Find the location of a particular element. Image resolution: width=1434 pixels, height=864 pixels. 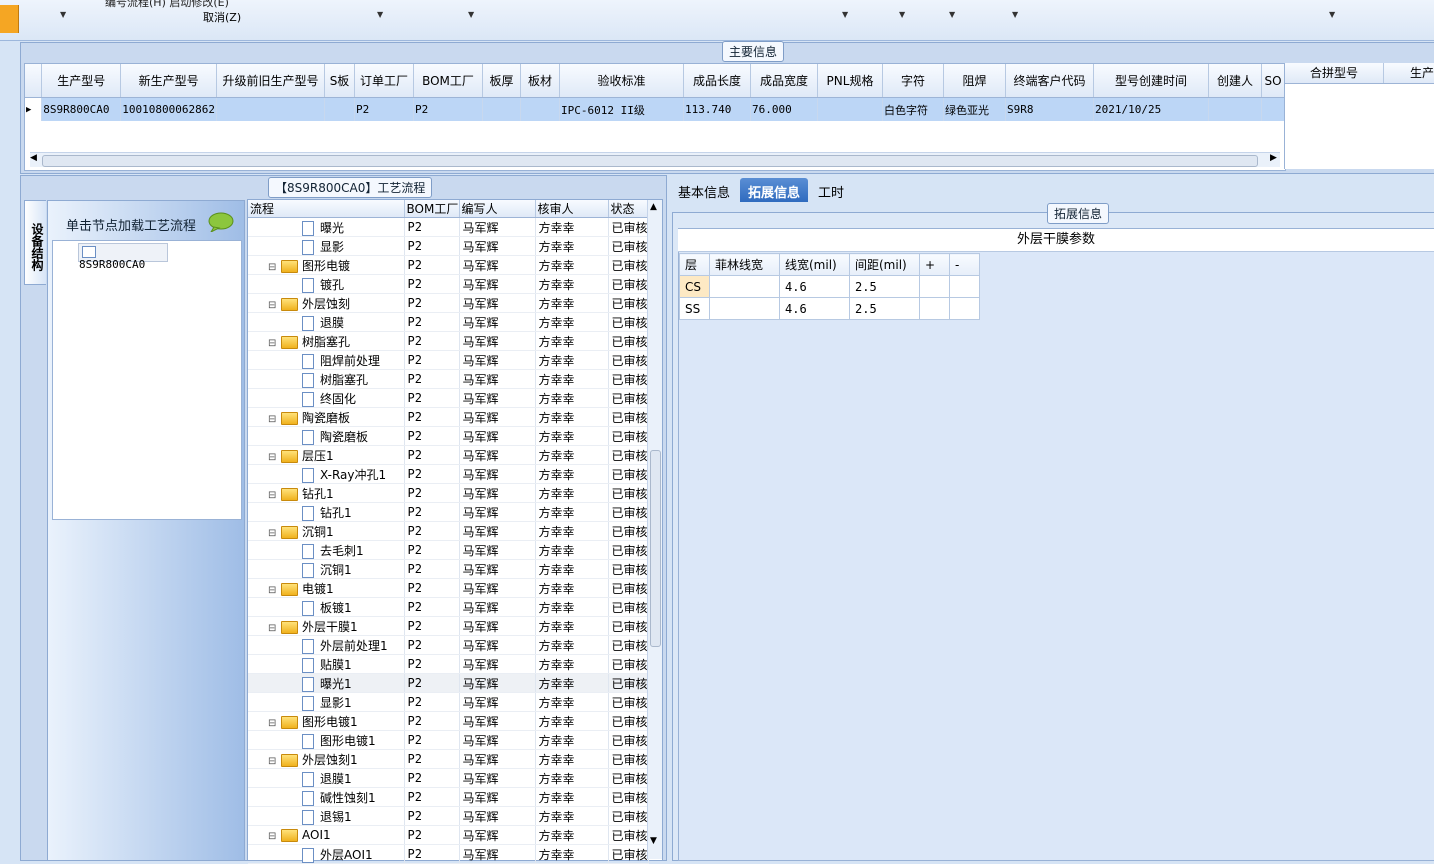

flow-step-cell: 陶瓷磨板 is located at coordinates (326, 436).